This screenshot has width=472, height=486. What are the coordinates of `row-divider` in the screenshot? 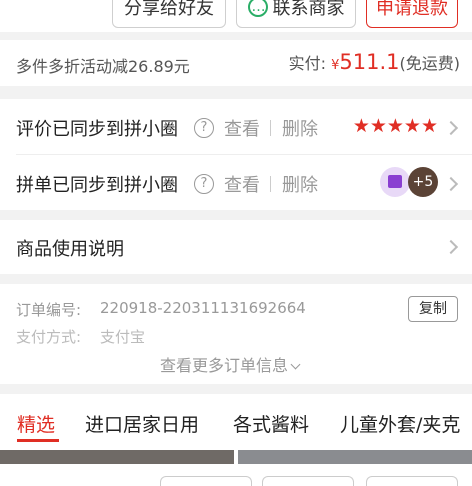 It's located at (244, 154).